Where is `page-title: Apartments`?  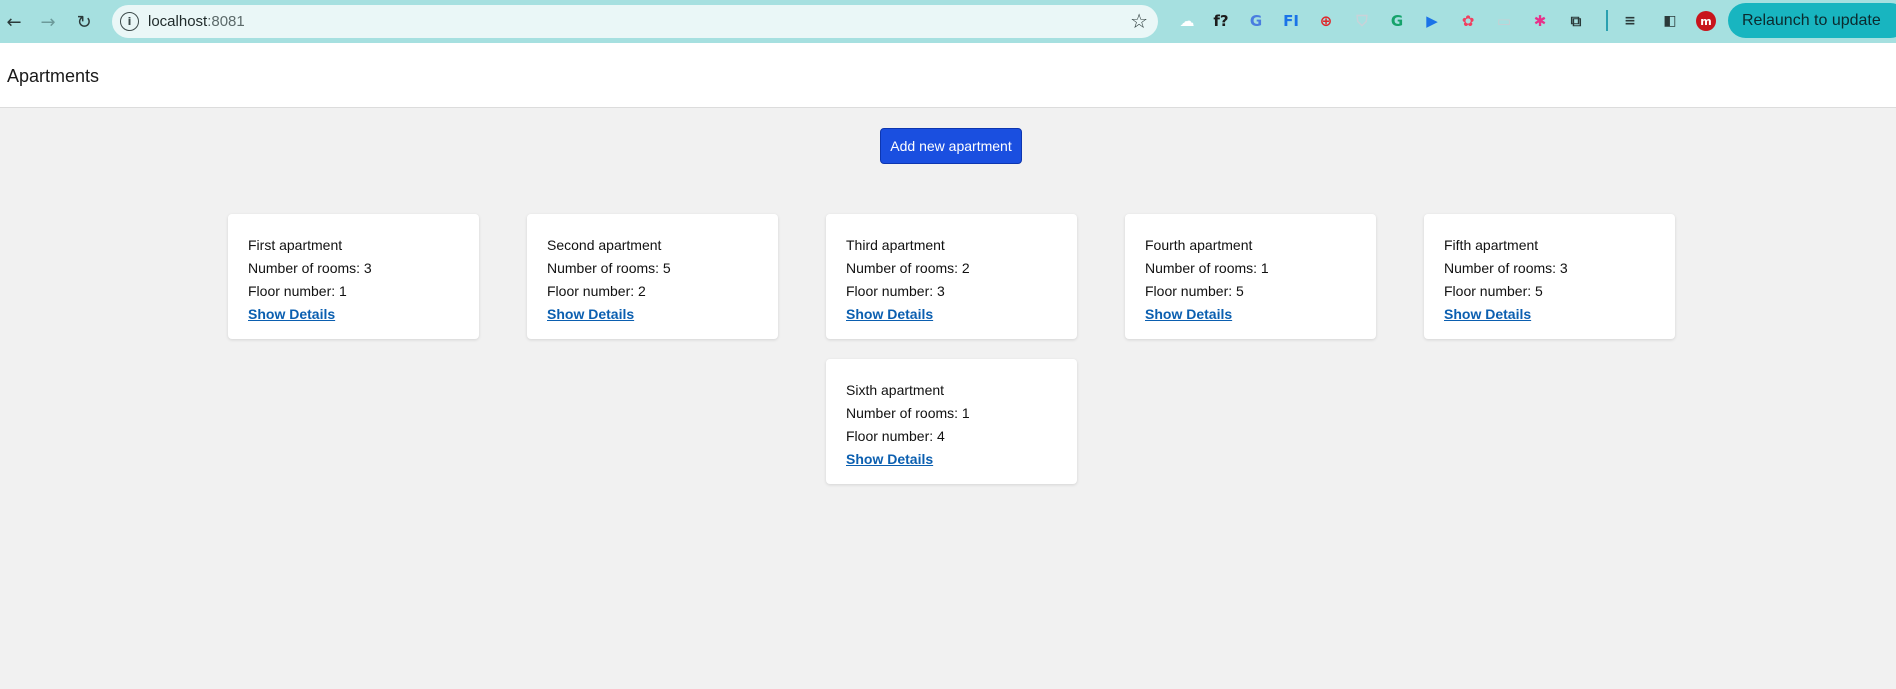 page-title: Apartments is located at coordinates (53, 76).